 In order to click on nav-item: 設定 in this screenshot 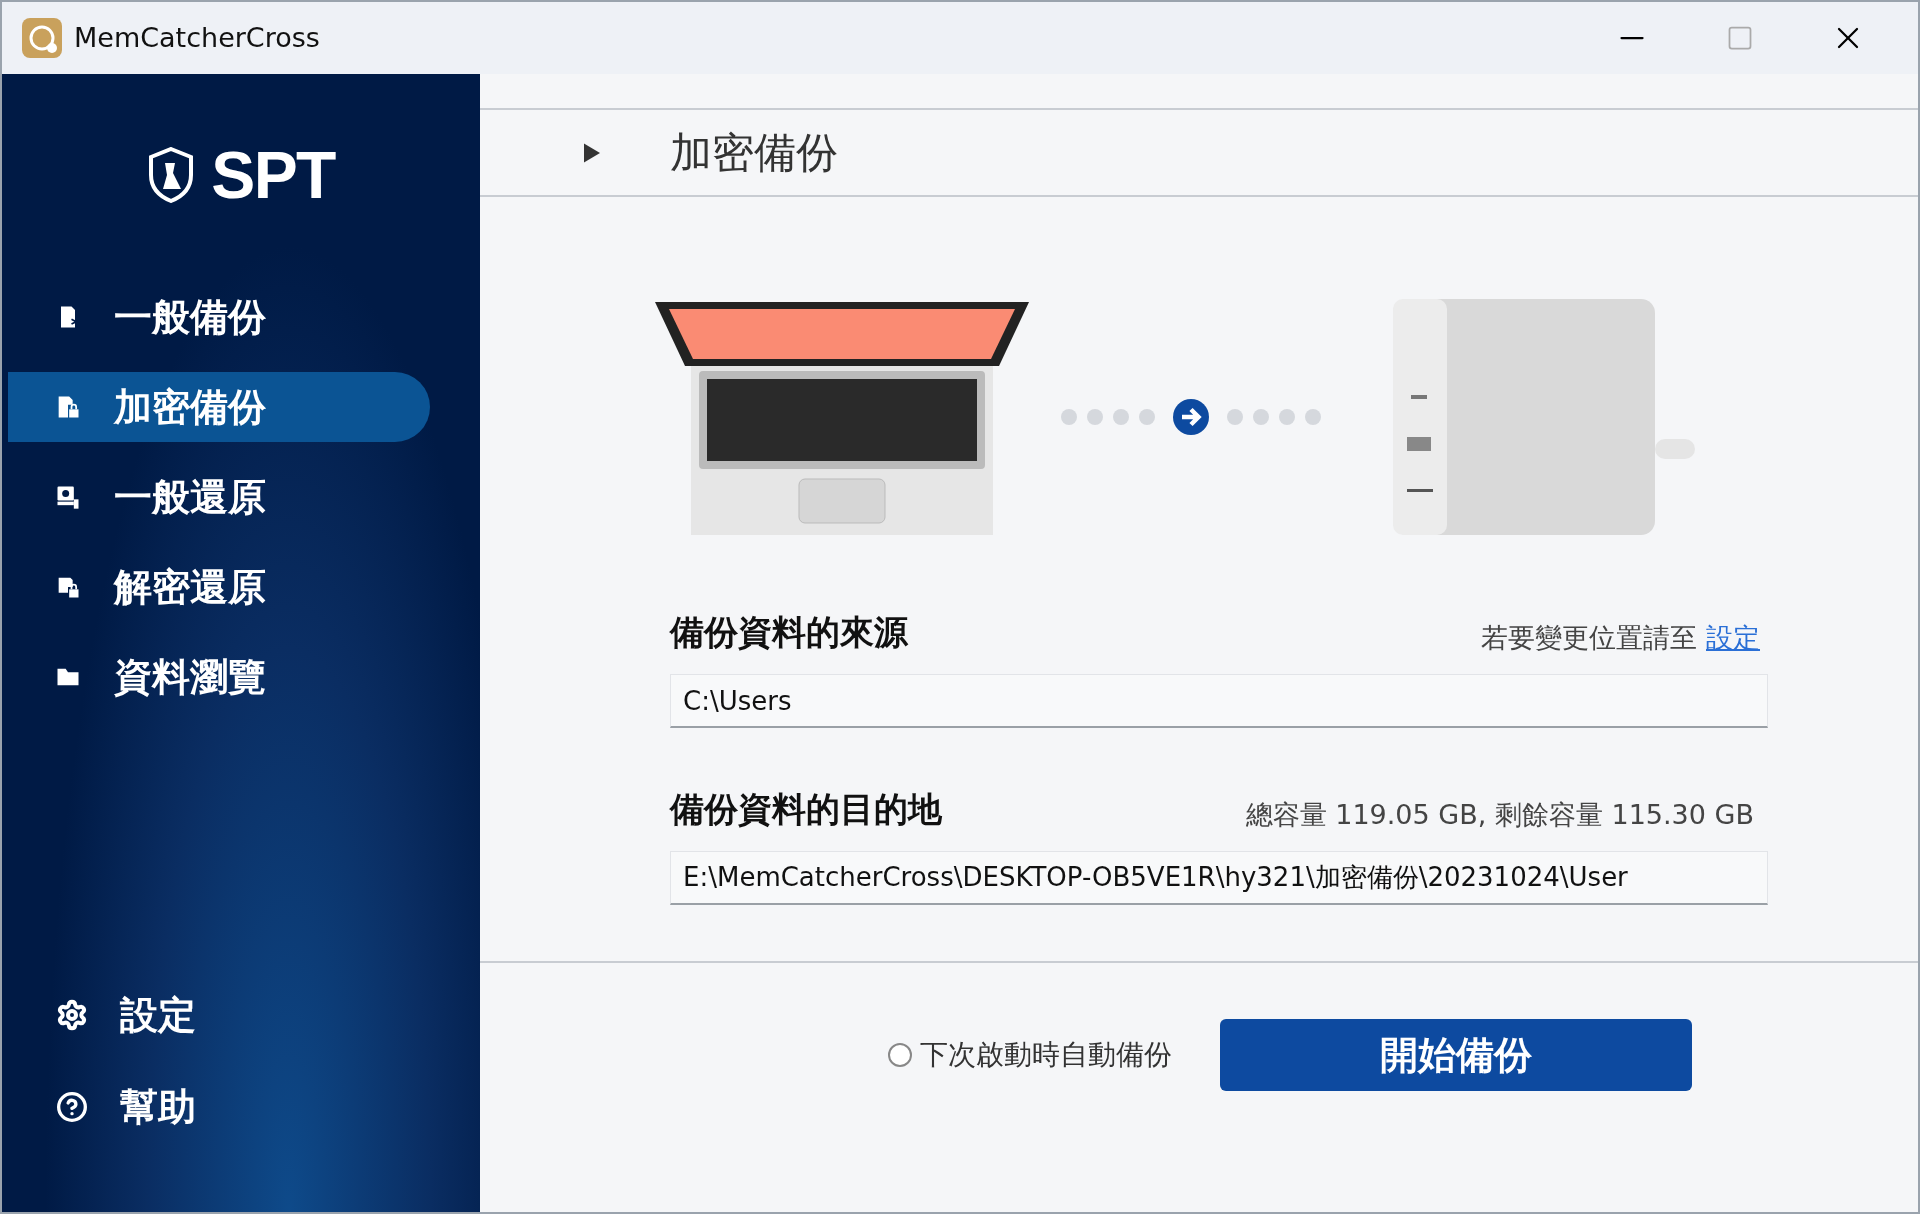, I will do `click(241, 1015)`.